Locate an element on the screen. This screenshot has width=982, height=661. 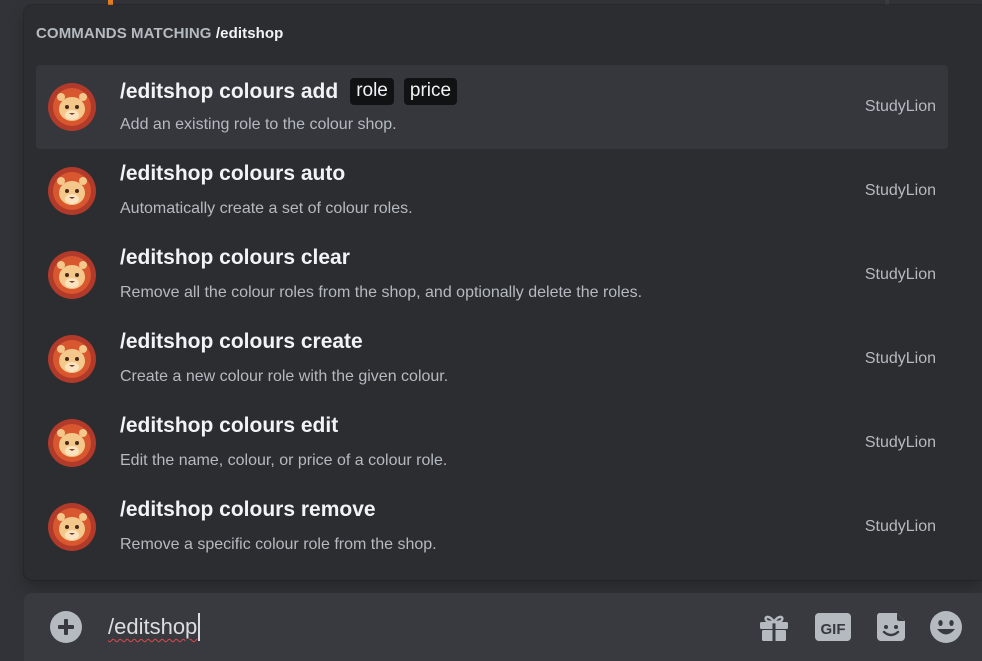
message-input: /editshop is located at coordinates (154, 627).